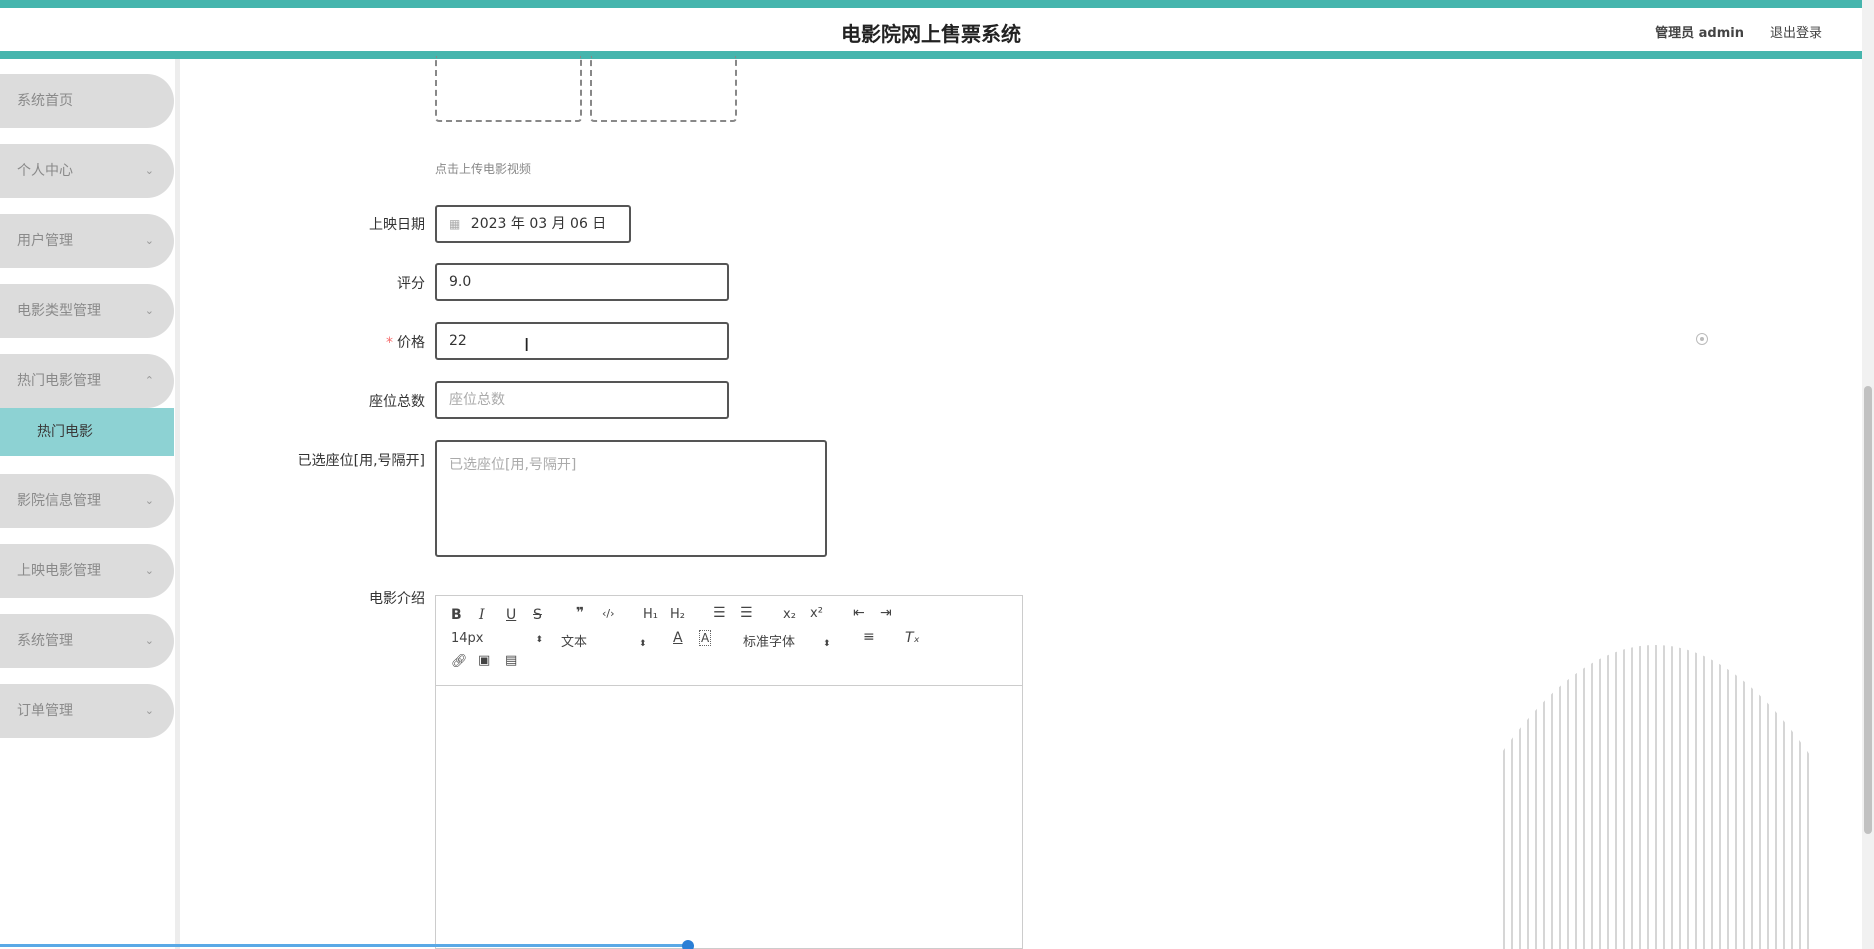 The height and width of the screenshot is (949, 1874). Describe the element at coordinates (411, 284) in the screenshot. I see `rating-label: 评分` at that location.